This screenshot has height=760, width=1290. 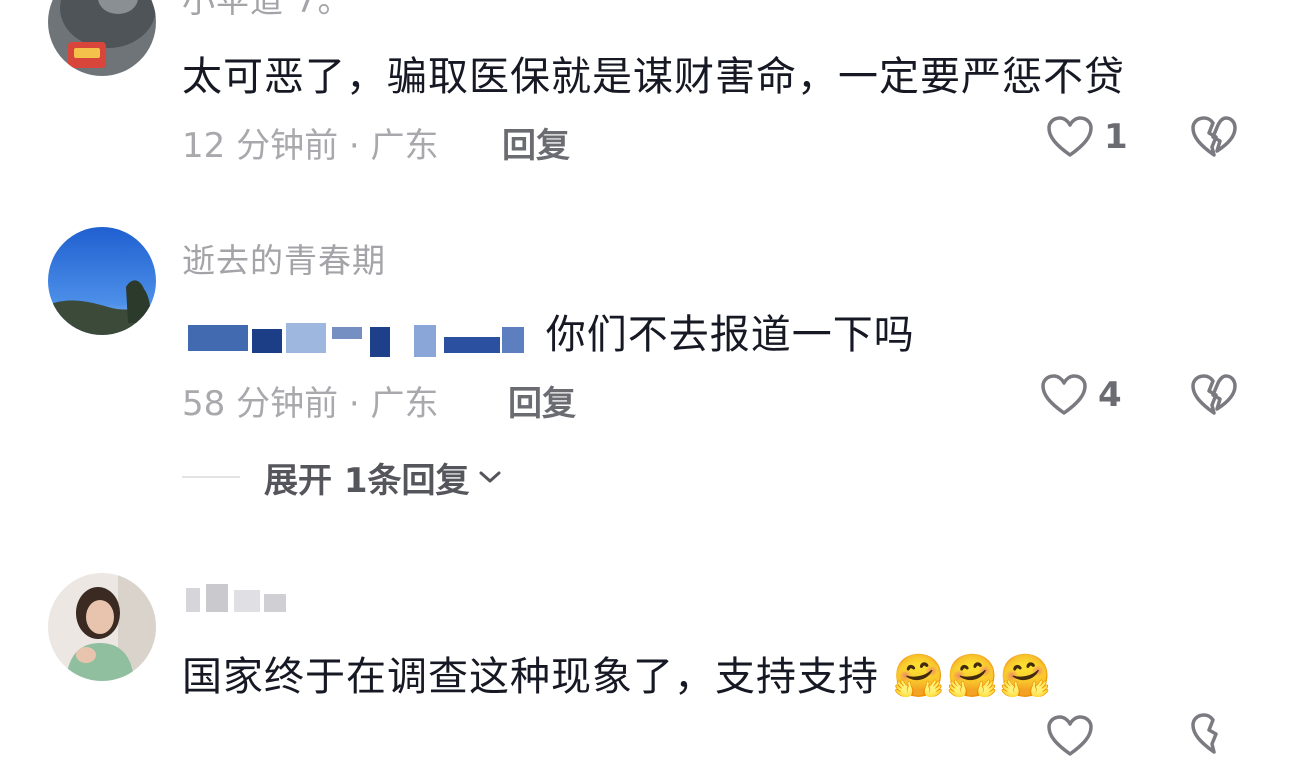 What do you see at coordinates (211, 477) in the screenshot?
I see `divider` at bounding box center [211, 477].